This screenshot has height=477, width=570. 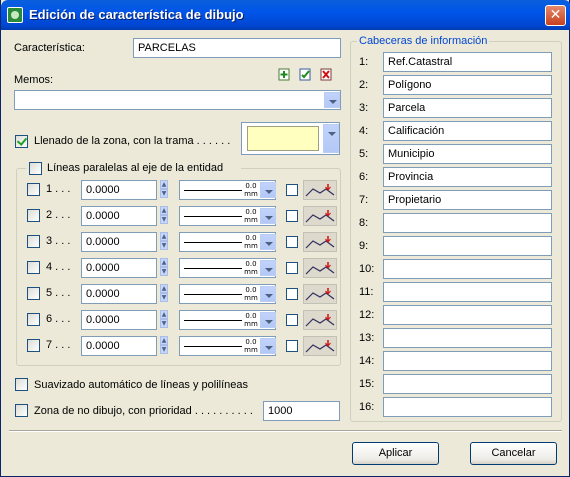 What do you see at coordinates (332, 100) in the screenshot?
I see `memos-dropdown-button` at bounding box center [332, 100].